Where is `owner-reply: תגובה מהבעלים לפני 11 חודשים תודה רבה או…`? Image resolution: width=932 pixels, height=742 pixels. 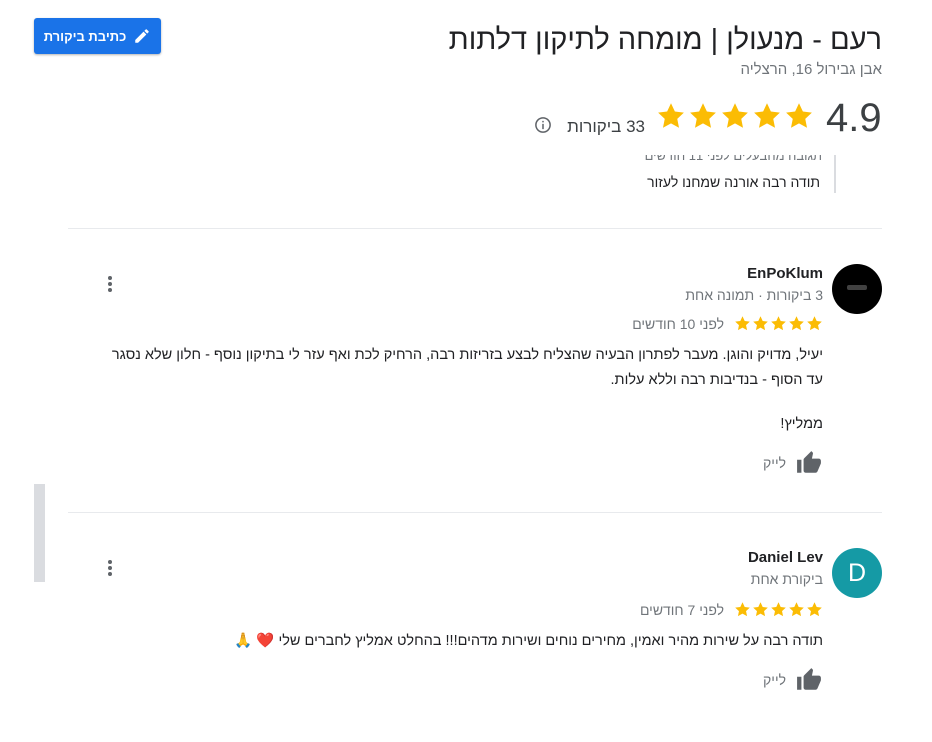
owner-reply: תגובה מהבעלים לפני 11 חודשים תודה רבה או… is located at coordinates (685, 174).